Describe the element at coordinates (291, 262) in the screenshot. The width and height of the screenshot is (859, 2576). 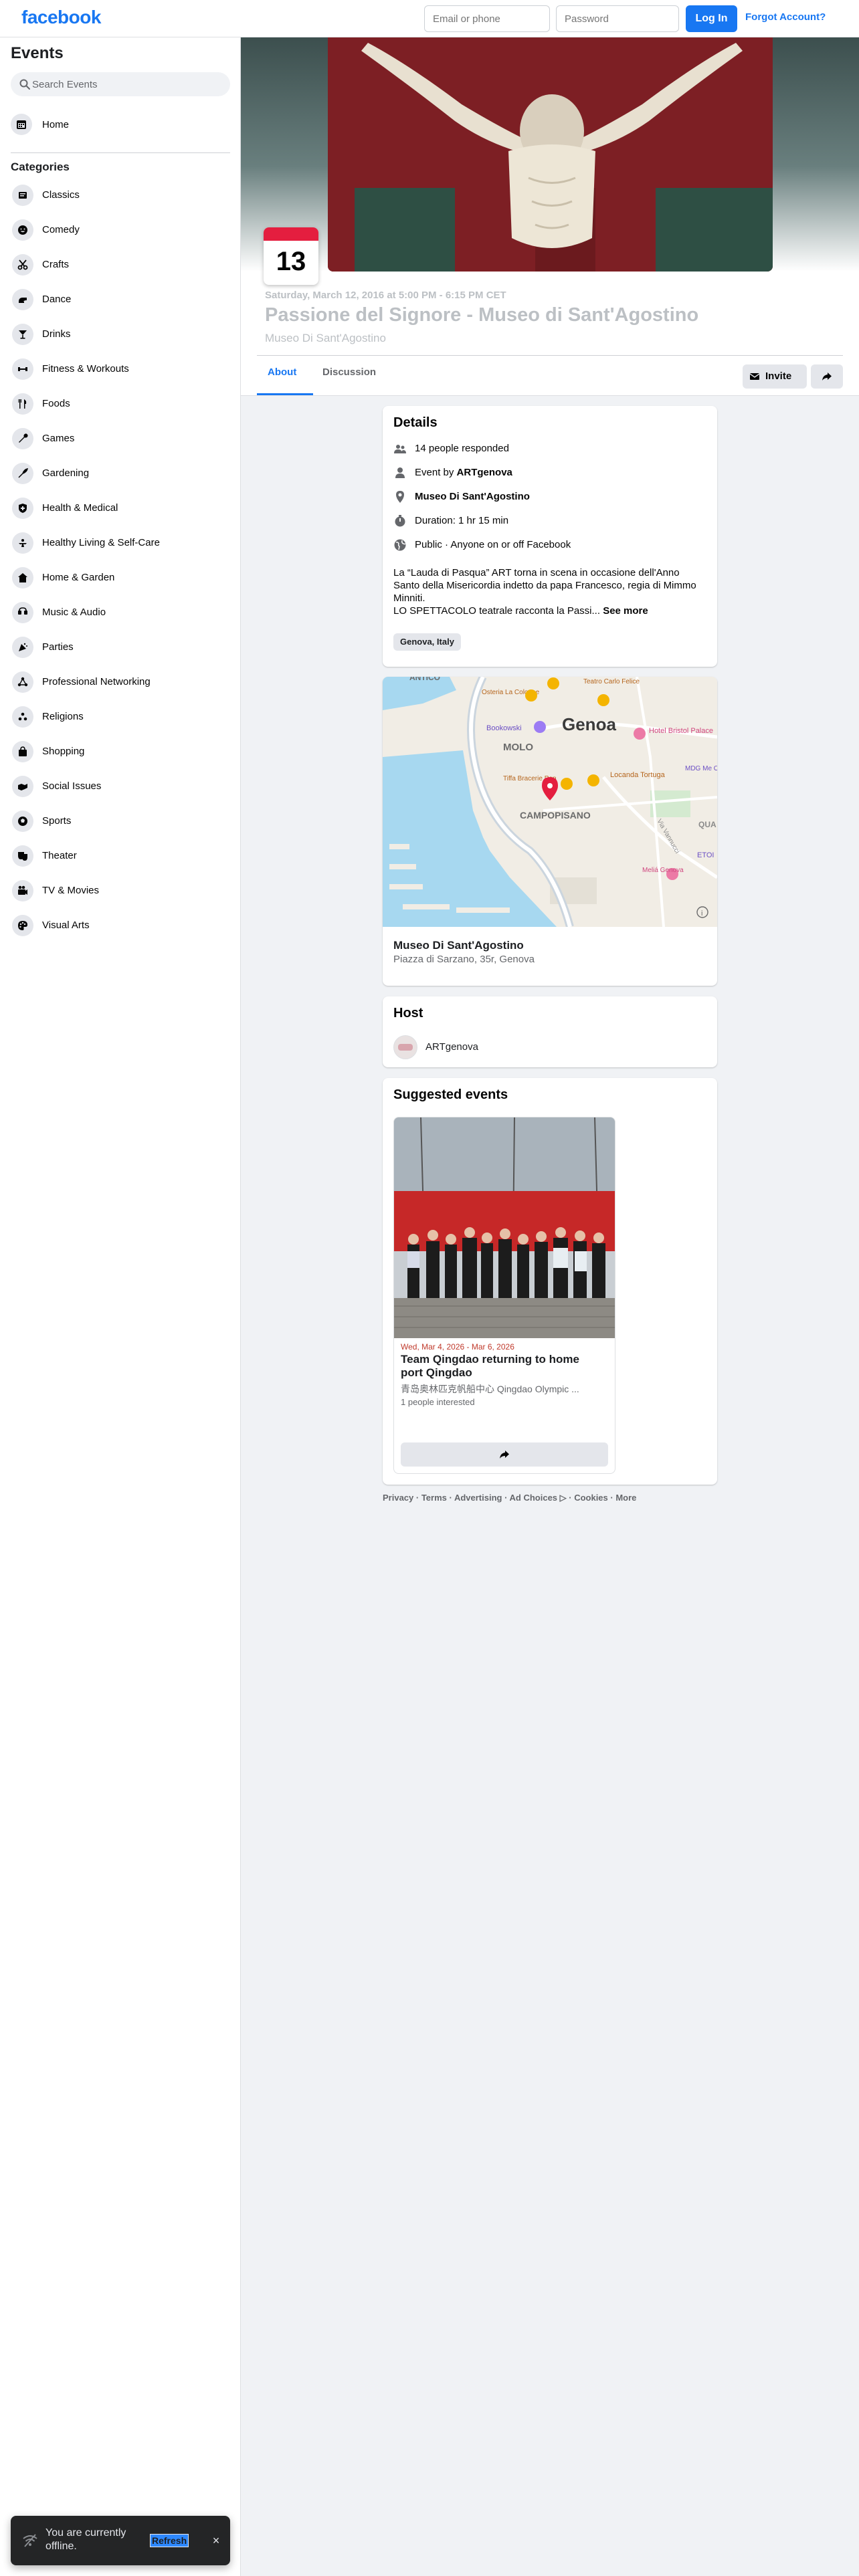
I see `date-badge-day: 13` at that location.